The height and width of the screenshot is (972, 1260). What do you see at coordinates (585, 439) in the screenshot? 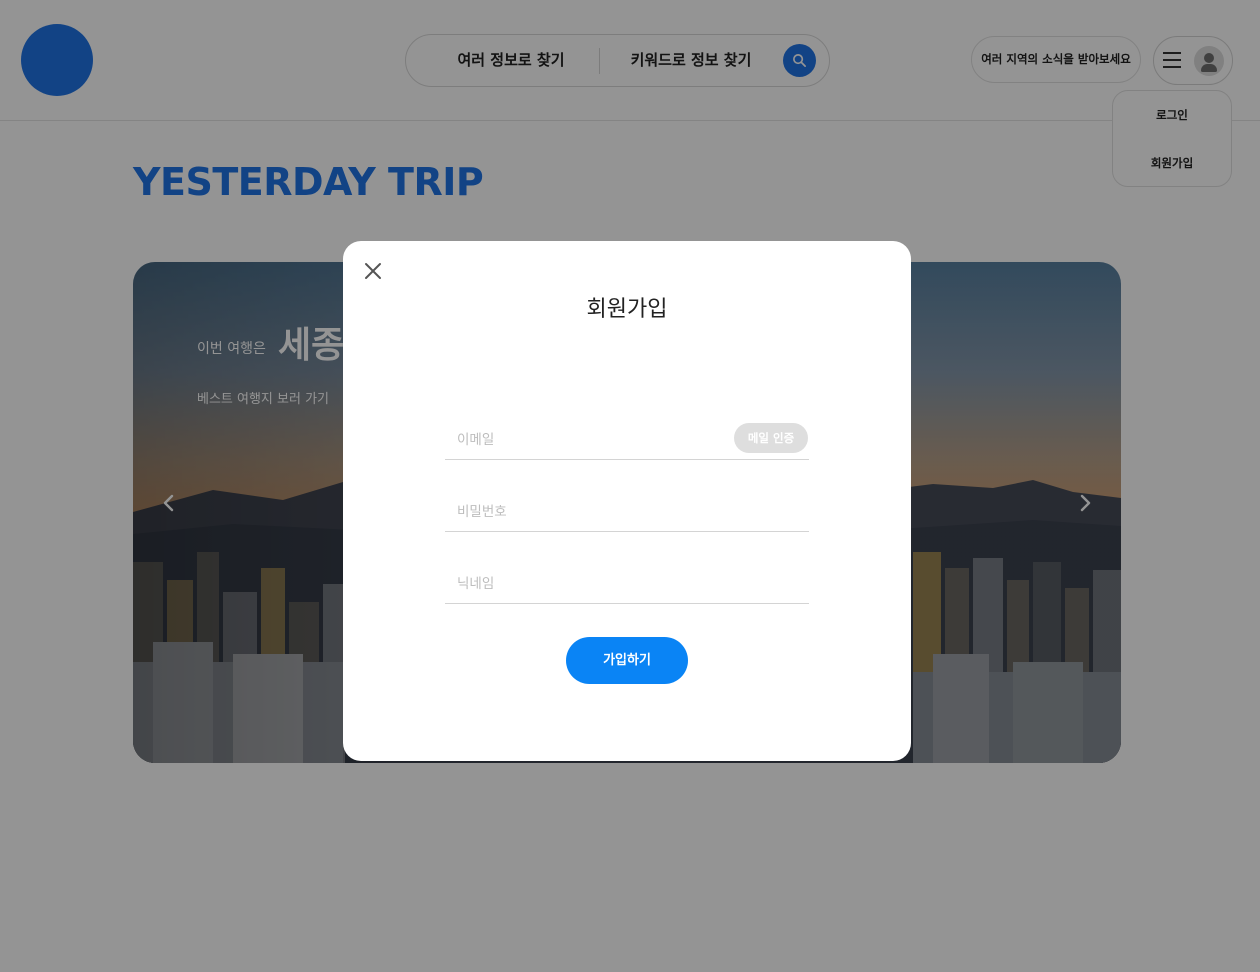
I see `email-field` at bounding box center [585, 439].